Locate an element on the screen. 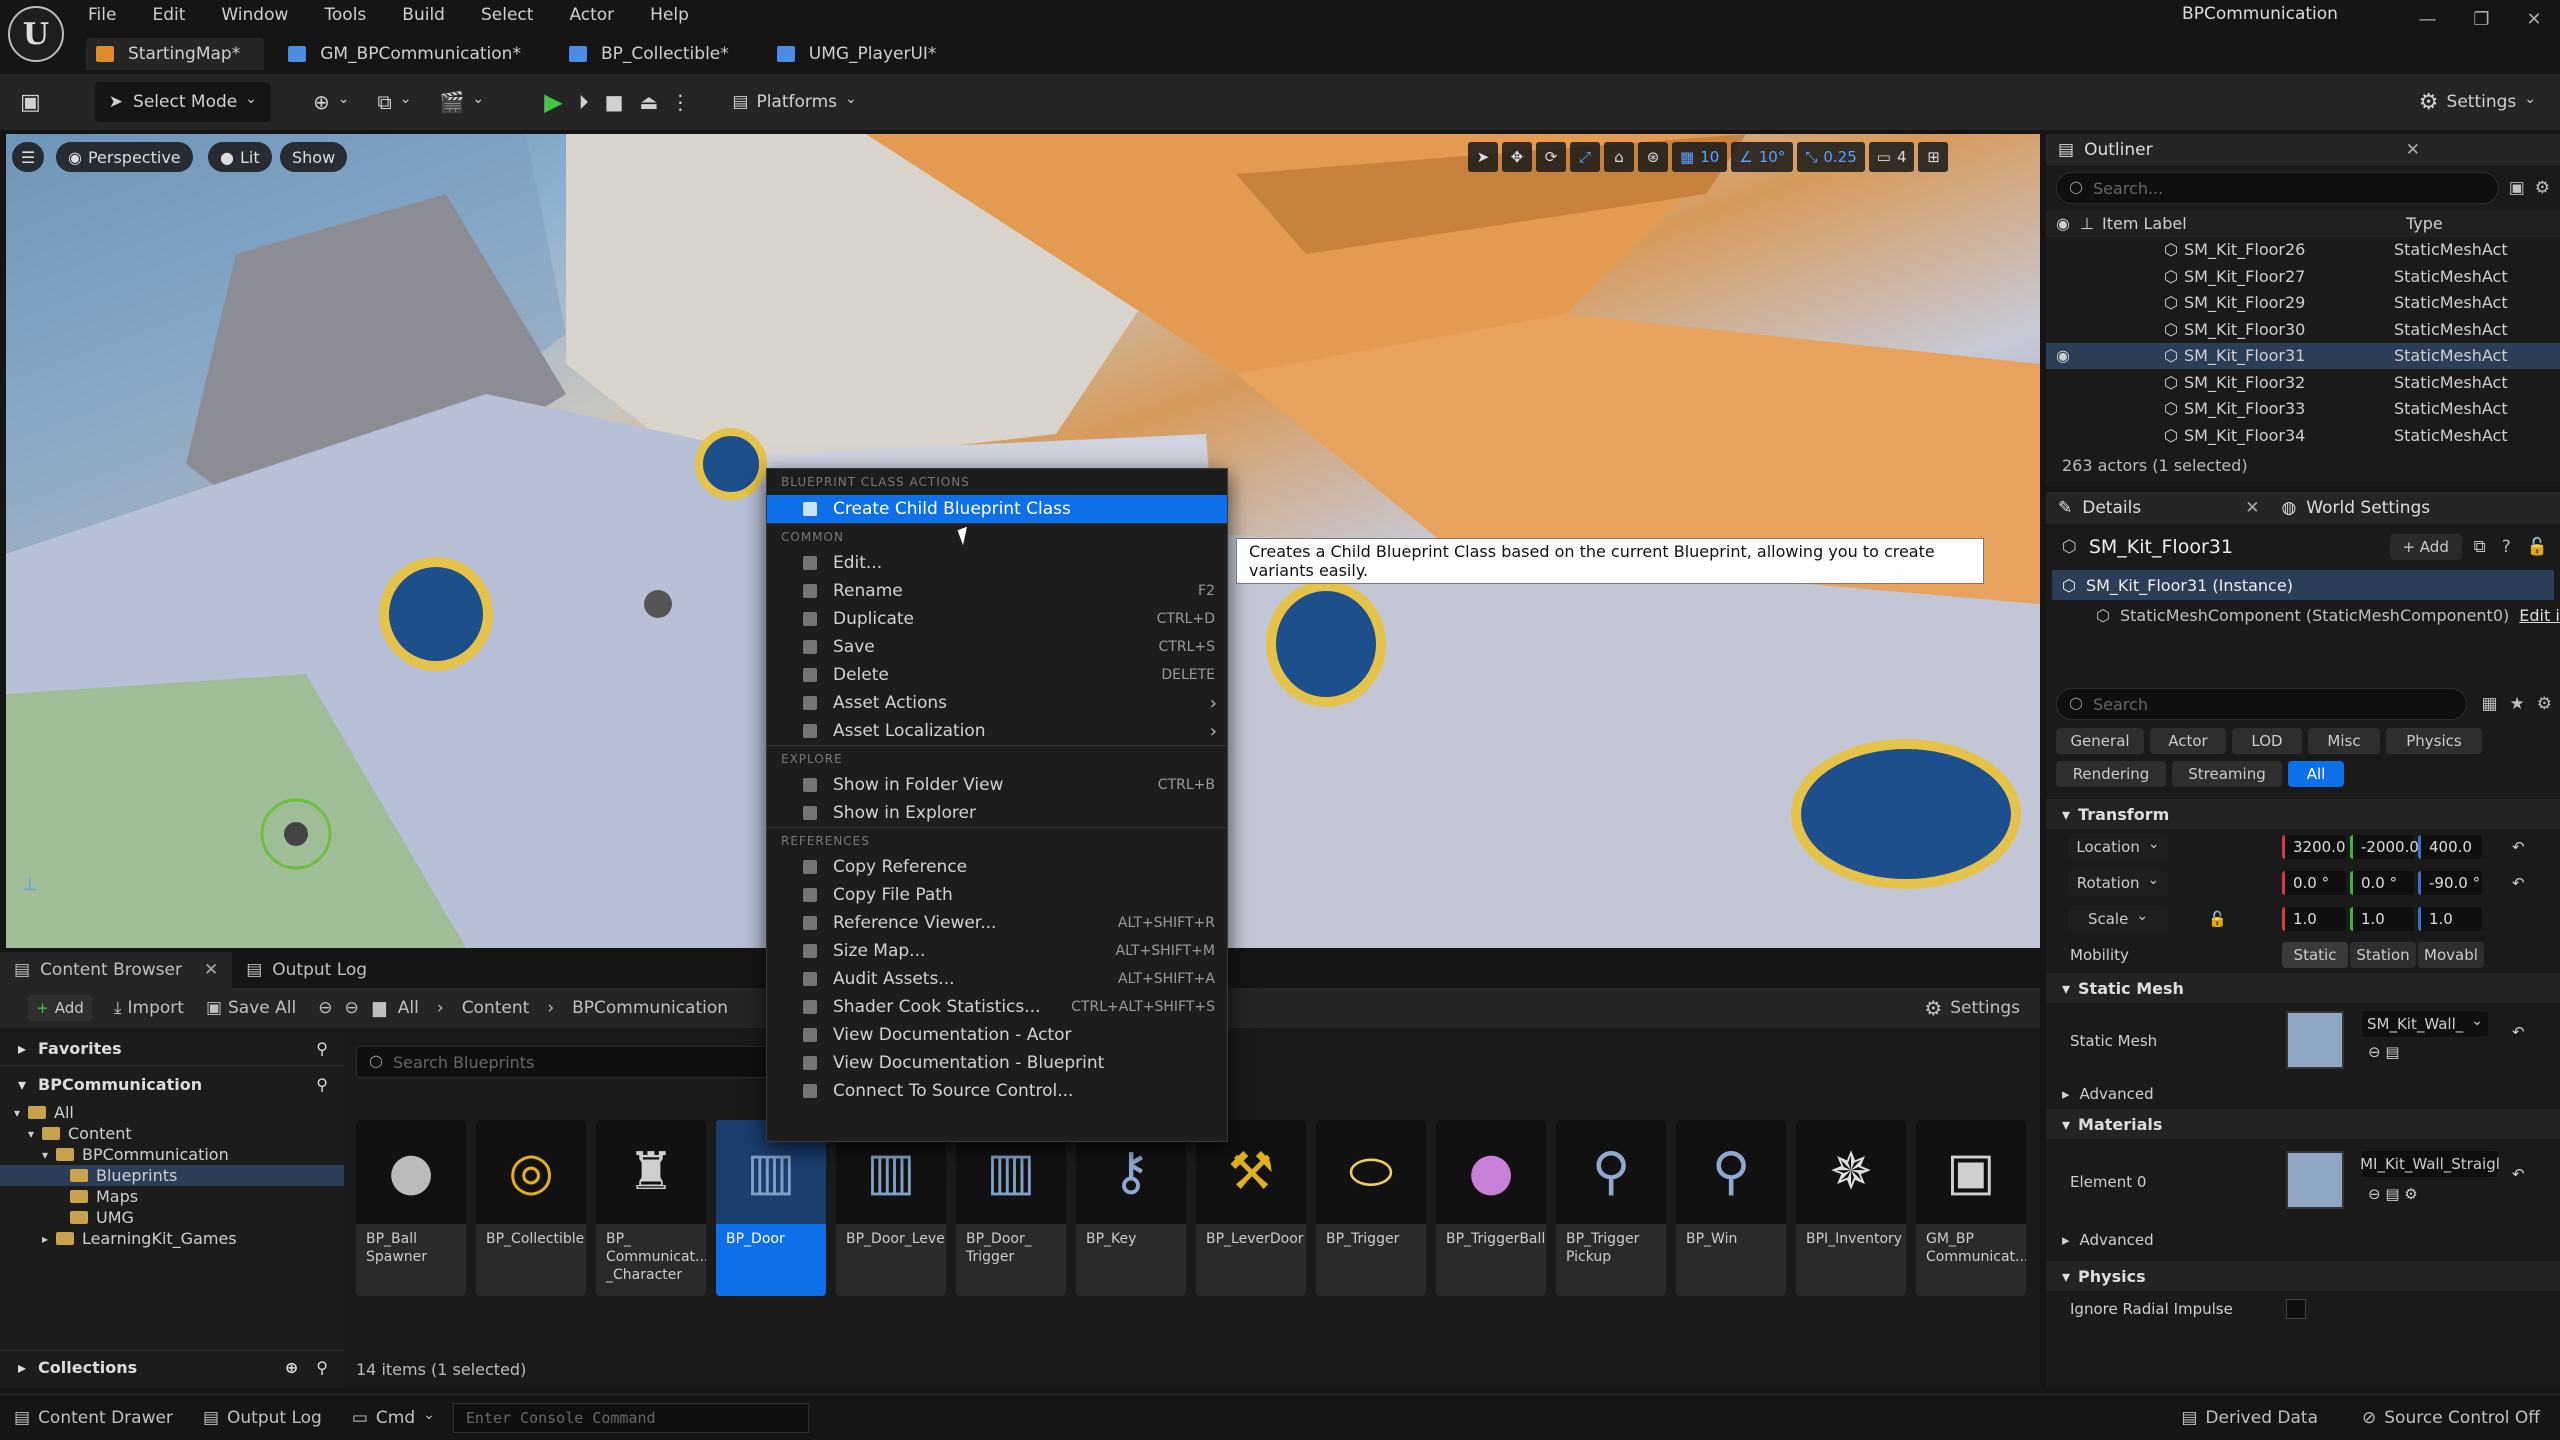 The width and height of the screenshot is (2560, 1440). filter-streaming: Streaming is located at coordinates (2227, 774).